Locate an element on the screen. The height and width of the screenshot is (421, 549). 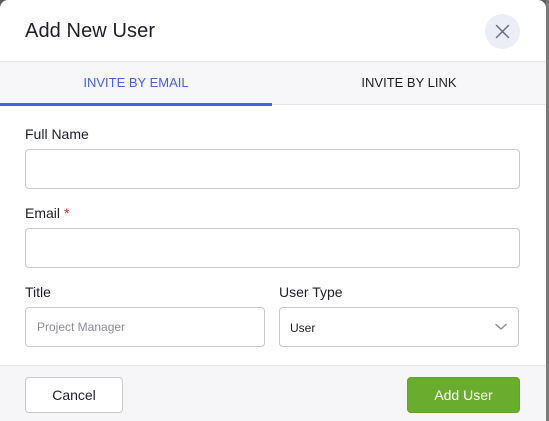
title-input is located at coordinates (145, 327).